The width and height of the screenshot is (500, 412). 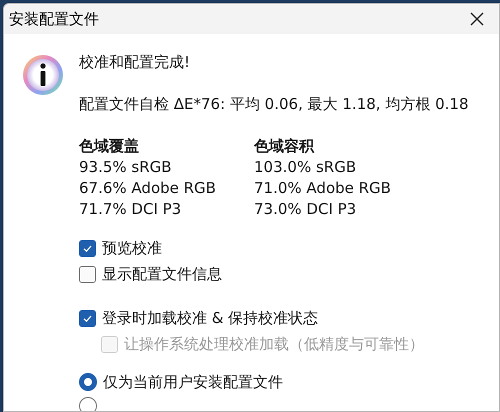 I want to click on option-label: 让操作系统处理校准加载（低精度与可靠性）, so click(x=274, y=344).